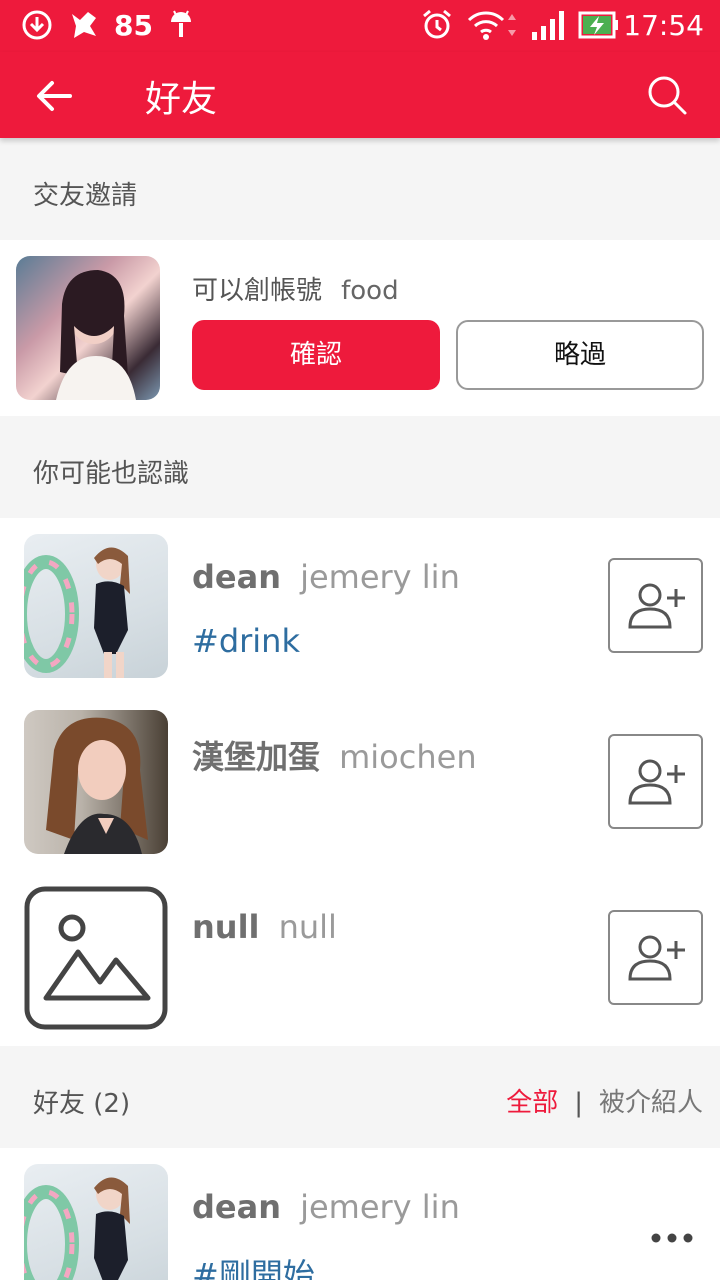 The image size is (720, 1280). I want to click on request-name: 可以創帳號, so click(257, 291).